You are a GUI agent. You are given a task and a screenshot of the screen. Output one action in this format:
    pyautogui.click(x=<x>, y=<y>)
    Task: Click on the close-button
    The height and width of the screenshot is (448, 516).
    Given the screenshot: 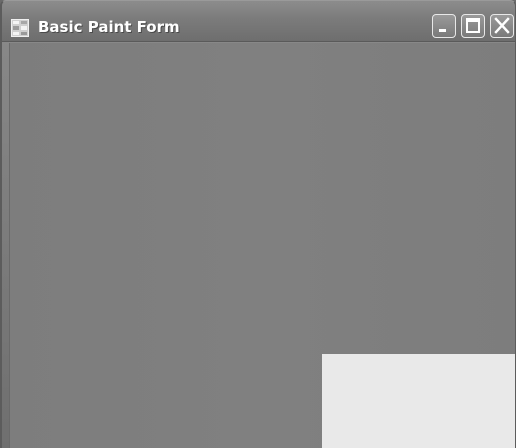 What is the action you would take?
    pyautogui.click(x=502, y=26)
    